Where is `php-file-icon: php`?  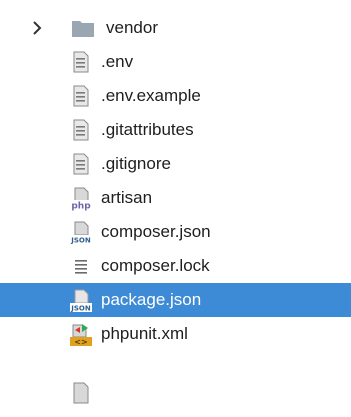 php-file-icon: php is located at coordinates (81, 199).